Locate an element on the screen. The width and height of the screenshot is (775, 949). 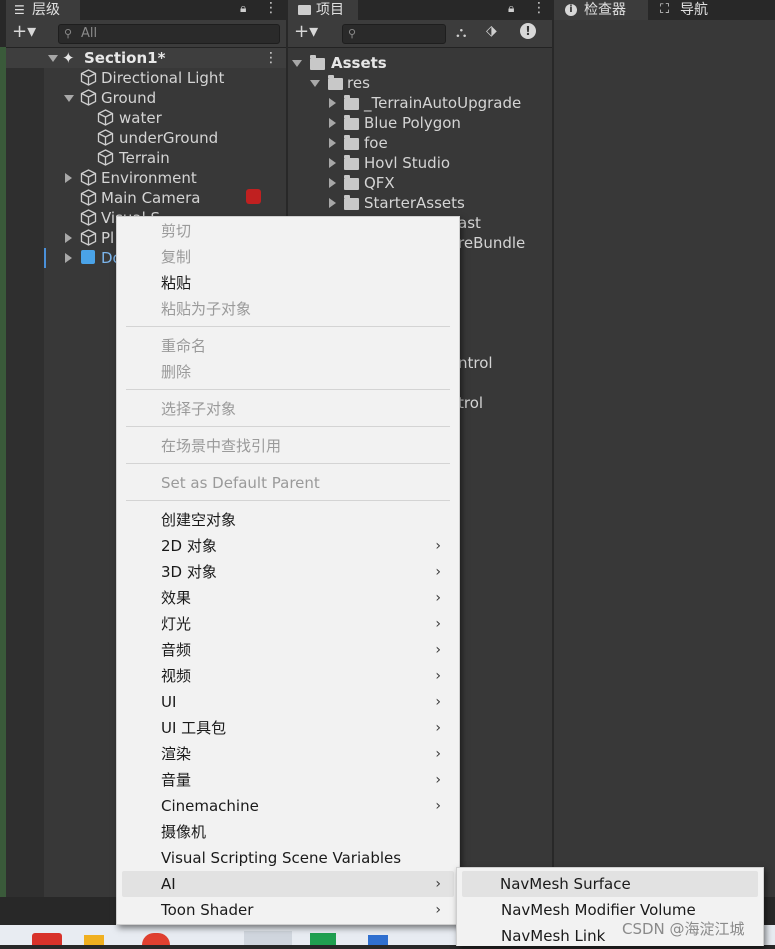
folder-row: StarterAssets is located at coordinates (420, 203).